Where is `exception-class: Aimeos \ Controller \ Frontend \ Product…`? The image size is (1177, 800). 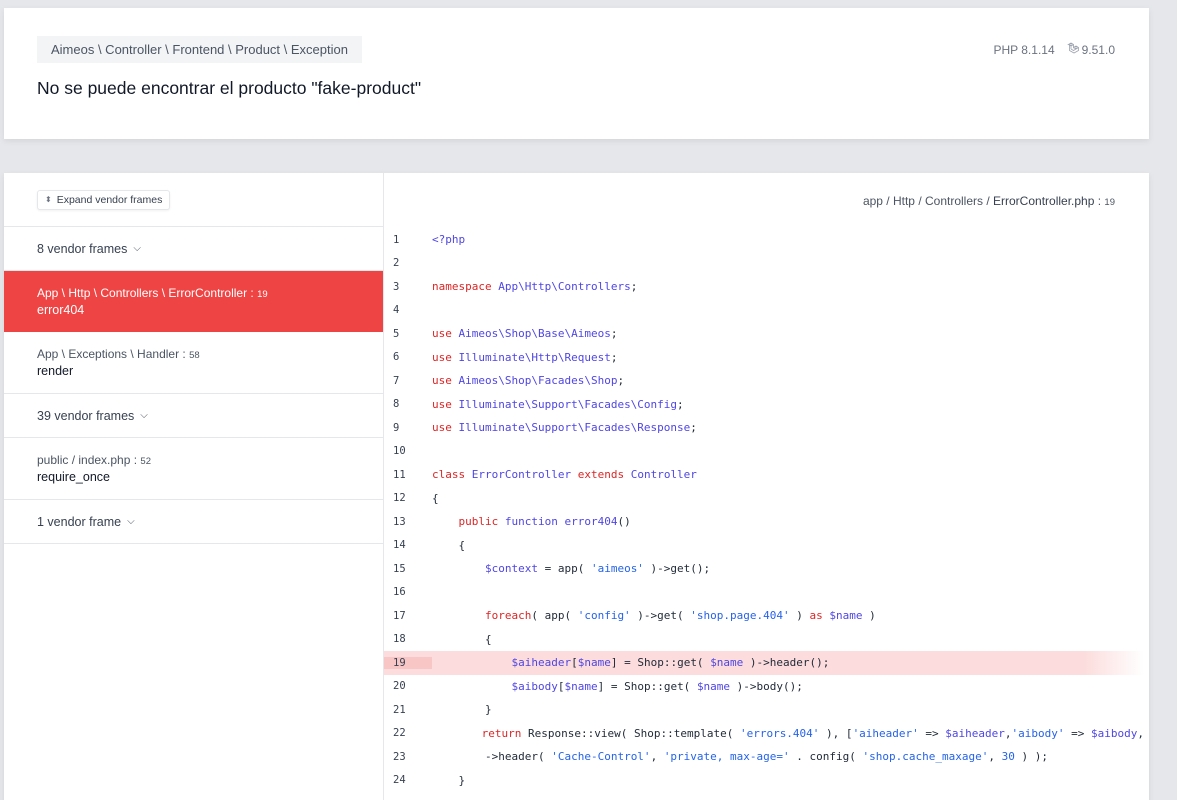
exception-class: Aimeos \ Controller \ Frontend \ Product… is located at coordinates (199, 49).